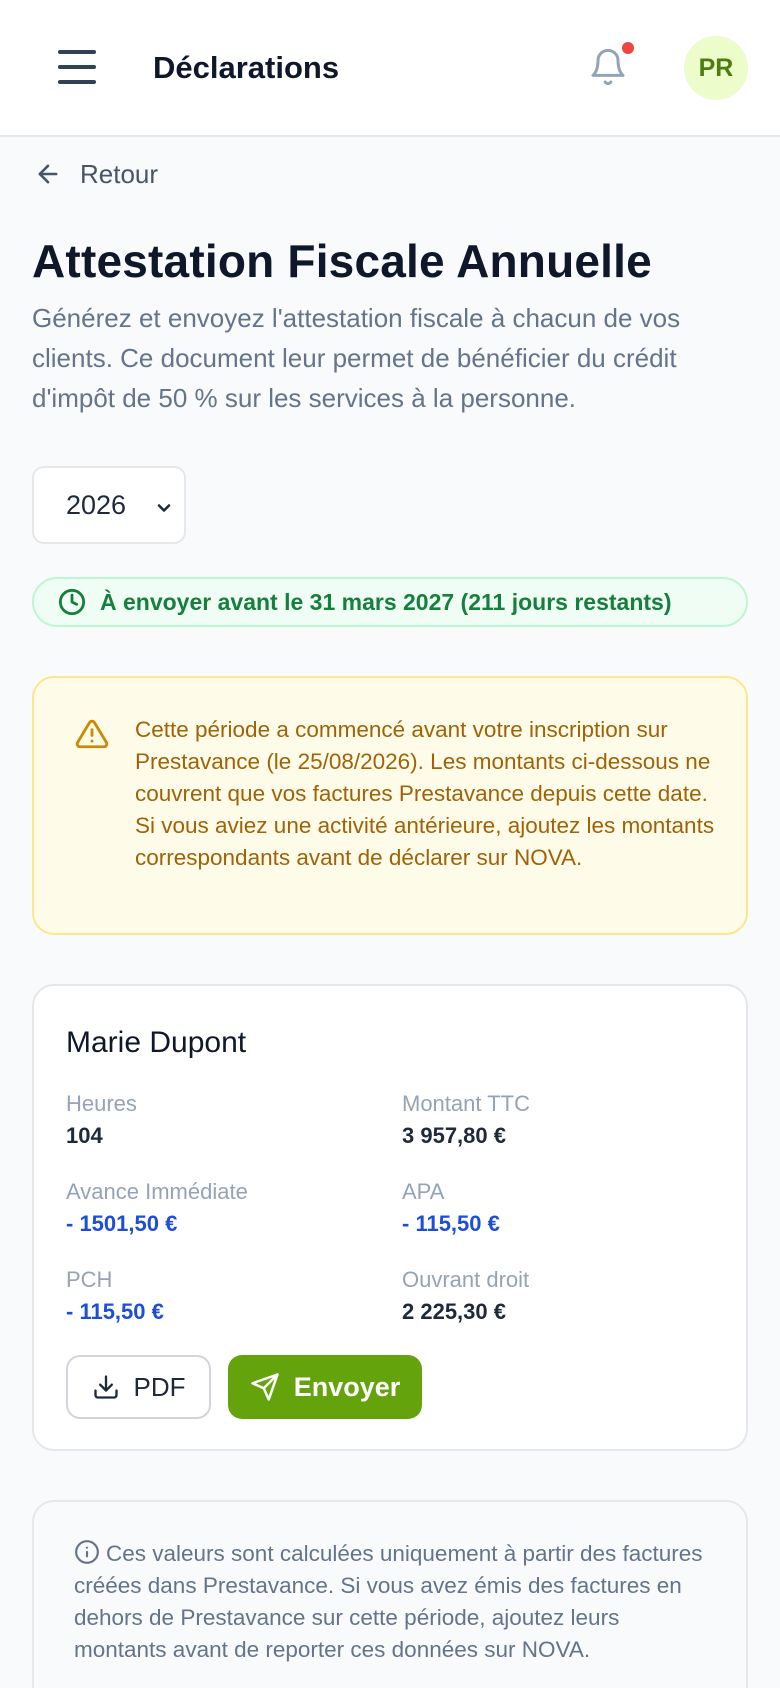  Describe the element at coordinates (101, 1120) in the screenshot. I see `field-hours: Heures 104` at that location.